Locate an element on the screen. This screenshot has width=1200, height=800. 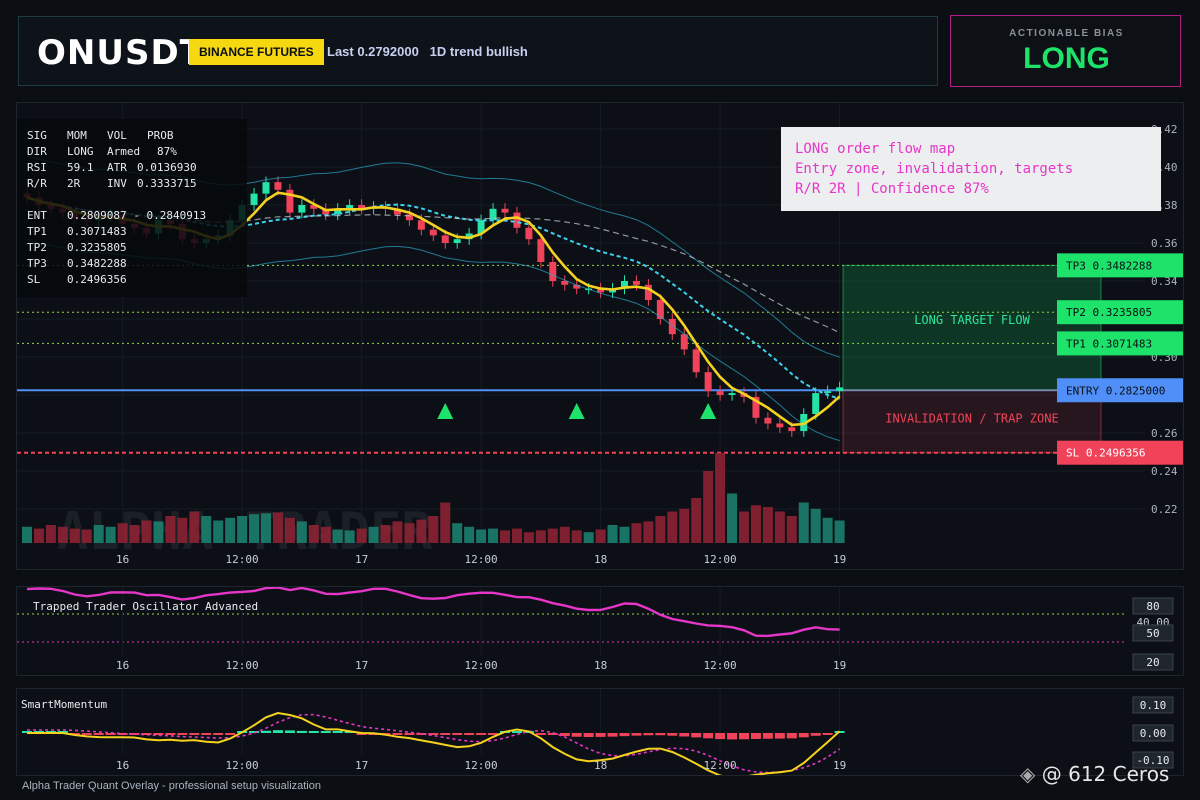
time-tick-label: 18 is located at coordinates (600, 559).